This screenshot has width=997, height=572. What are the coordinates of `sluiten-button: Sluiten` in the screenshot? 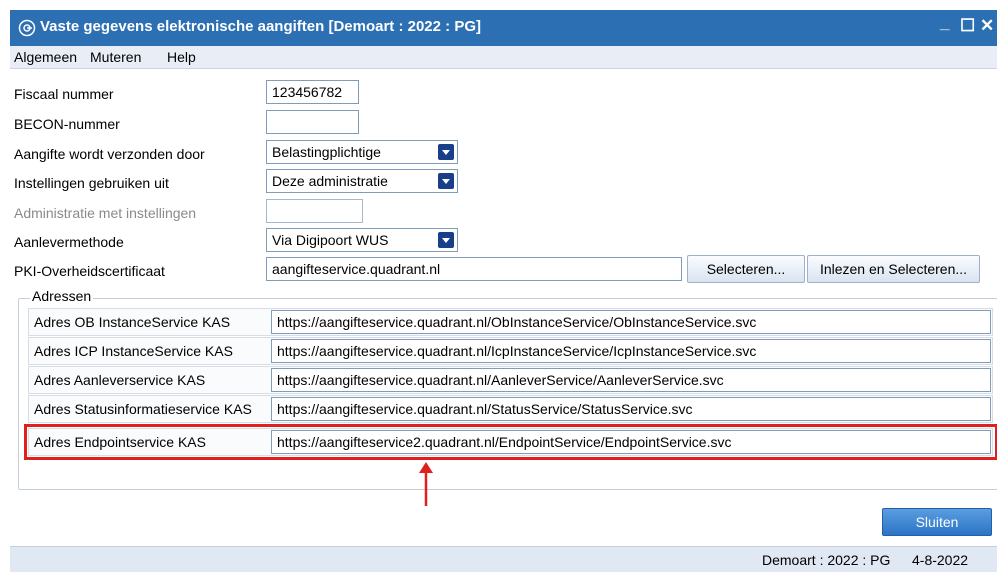 It's located at (937, 522).